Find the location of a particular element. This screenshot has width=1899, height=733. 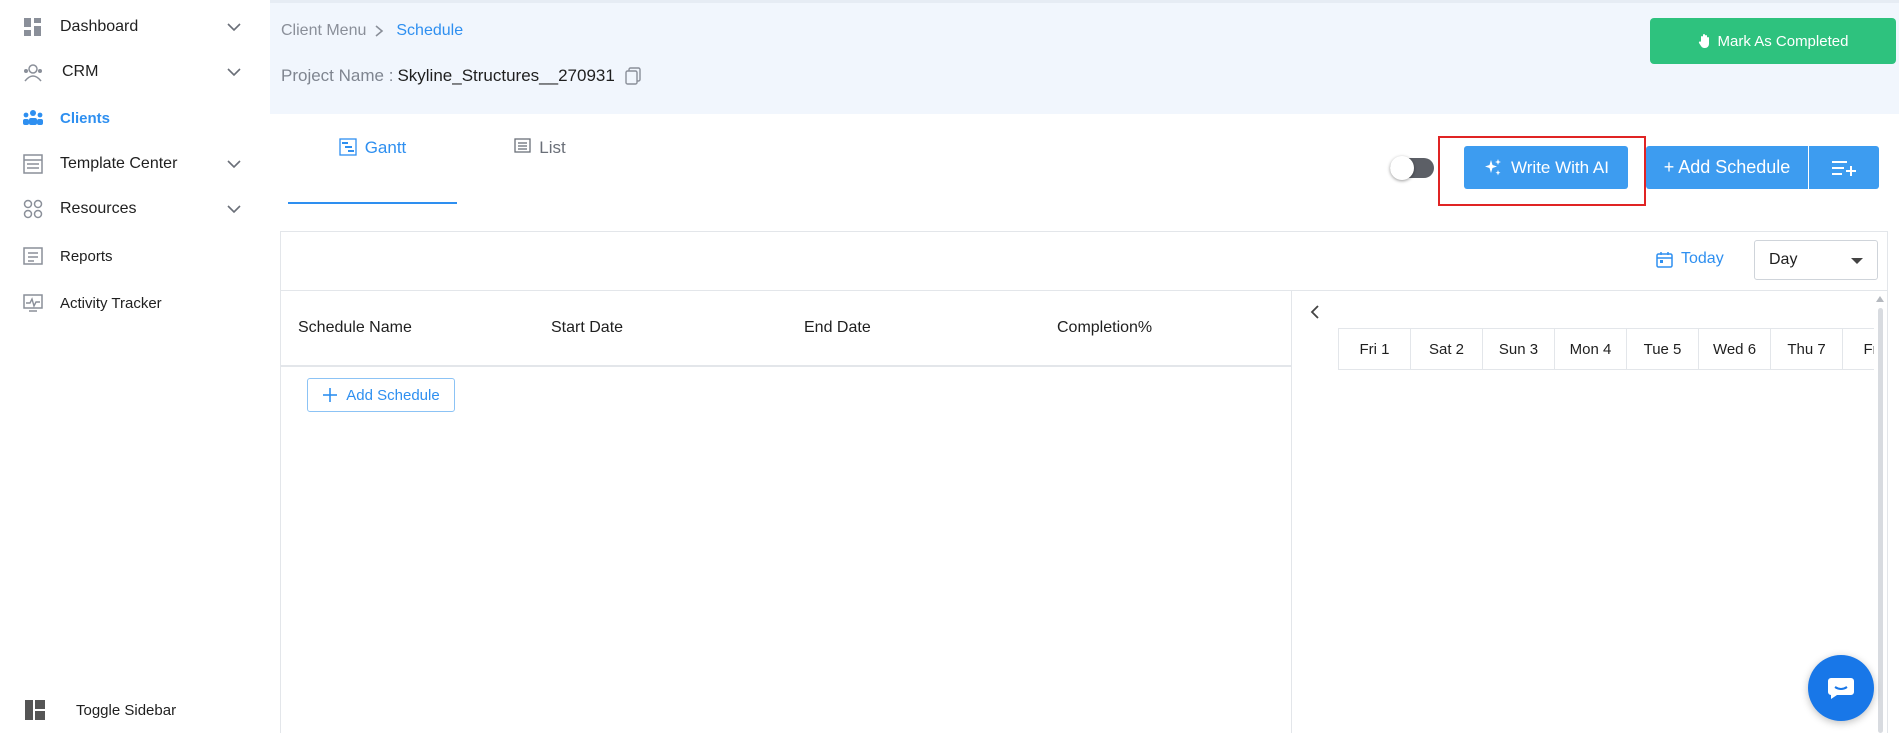

add-schedule-row-label: Add Schedule is located at coordinates (393, 395).